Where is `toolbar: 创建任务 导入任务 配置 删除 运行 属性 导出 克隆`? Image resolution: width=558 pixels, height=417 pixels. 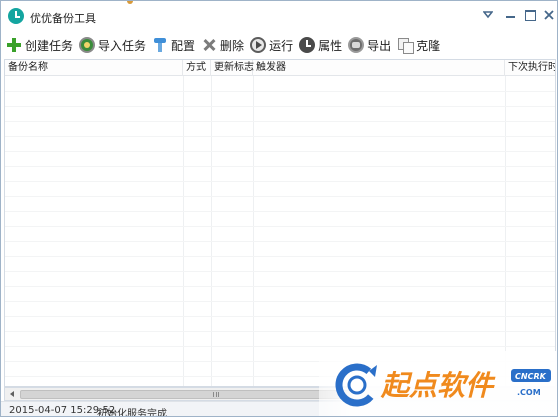
toolbar: 创建任务 导入任务 配置 删除 运行 属性 导出 克隆 is located at coordinates (279, 45).